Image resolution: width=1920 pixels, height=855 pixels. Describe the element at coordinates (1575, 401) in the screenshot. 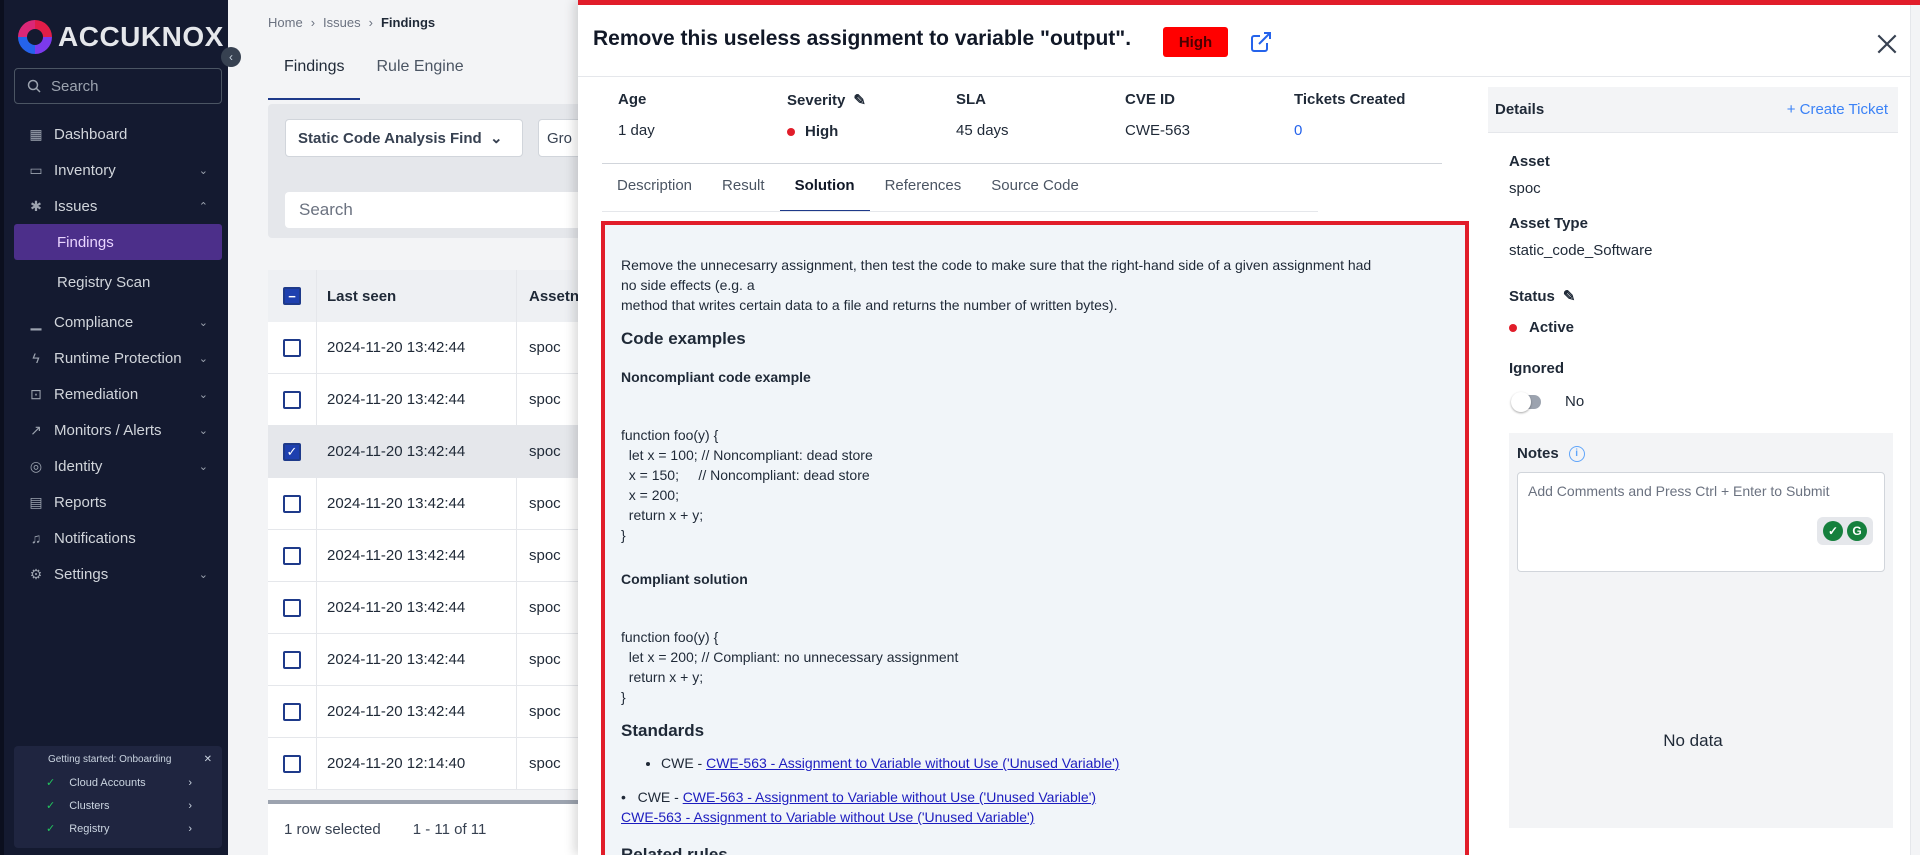

I see `ignored-value: No` at that location.